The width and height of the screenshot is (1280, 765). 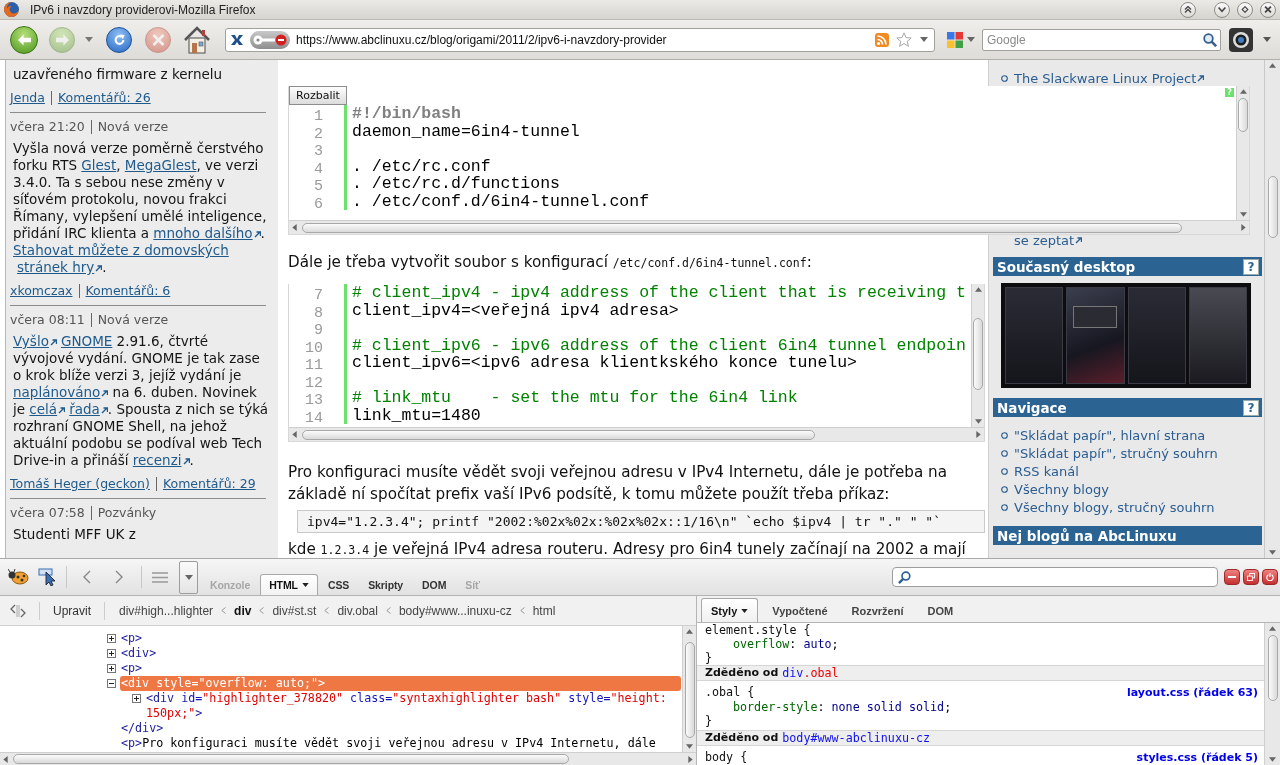 I want to click on shade-button, so click(x=1188, y=9).